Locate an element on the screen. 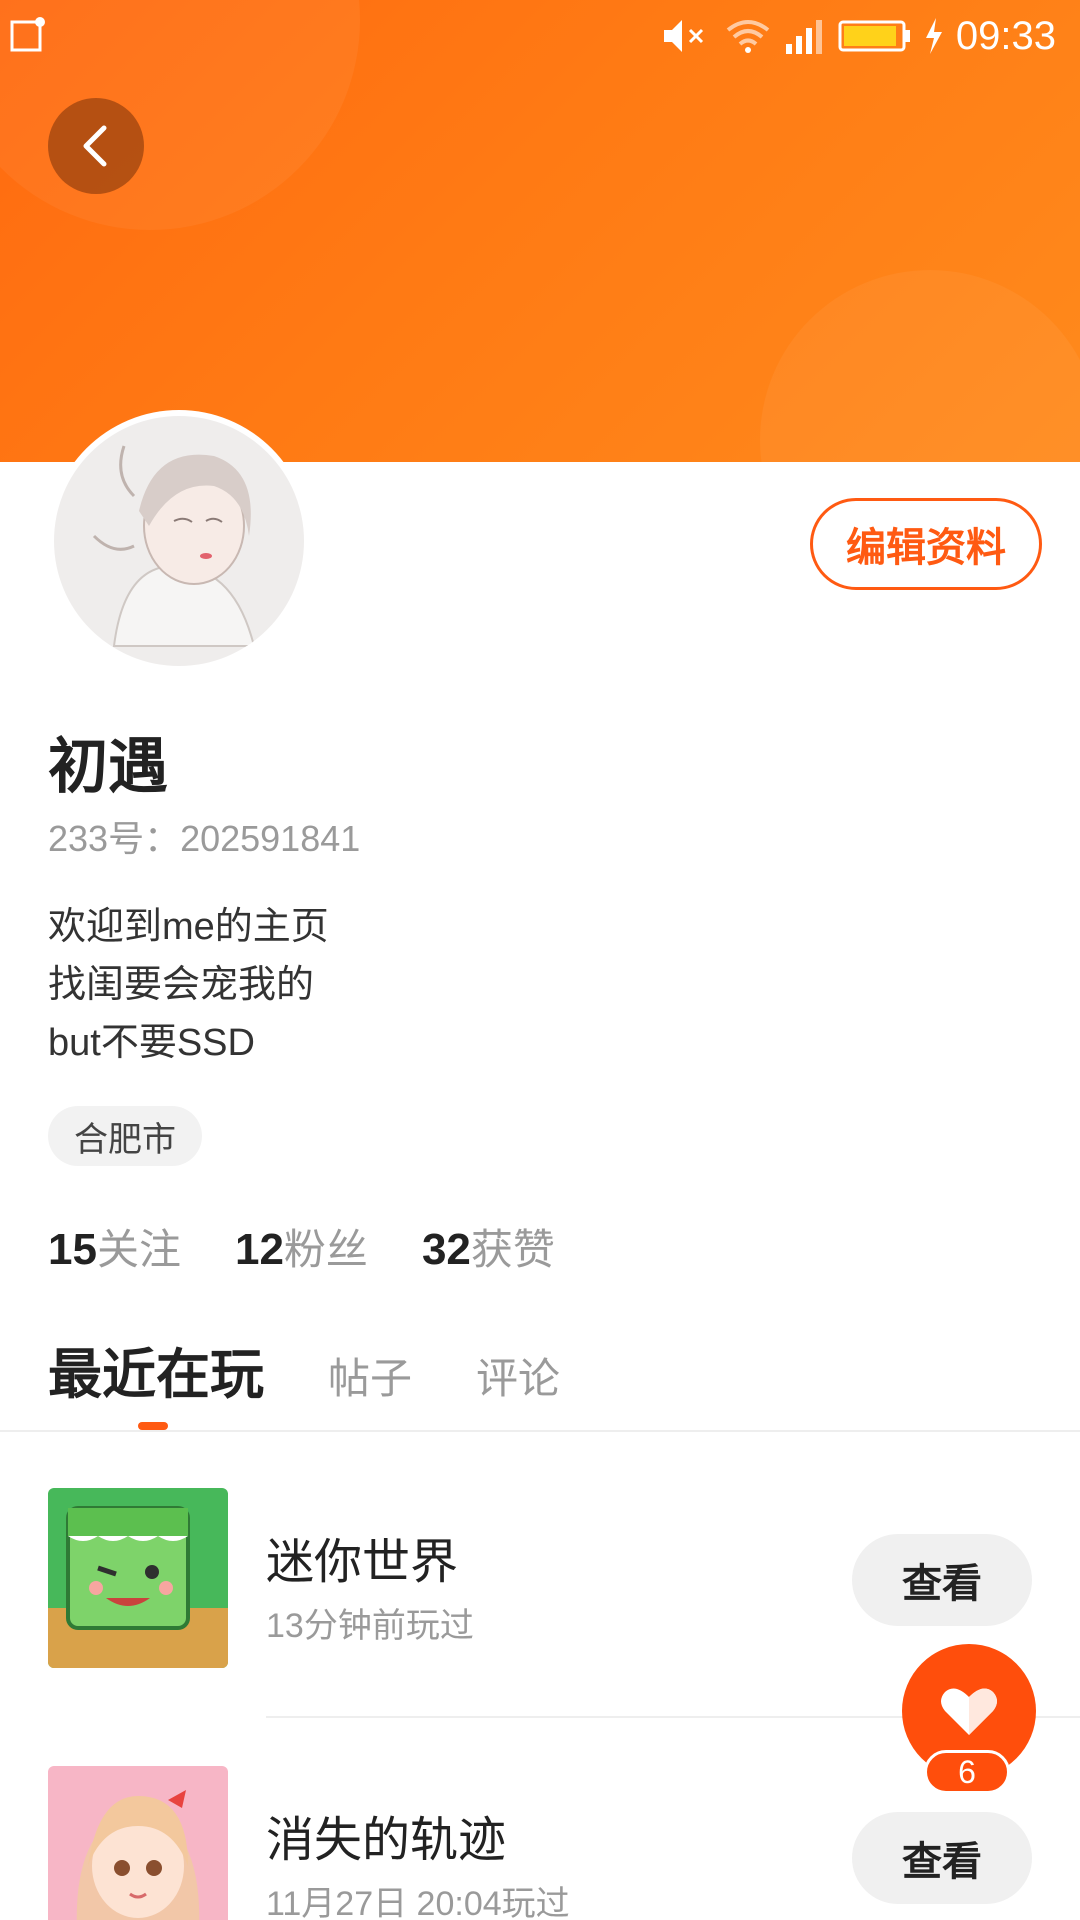 Image resolution: width=1080 pixels, height=1920 pixels. battery-icon is located at coordinates (874, 36).